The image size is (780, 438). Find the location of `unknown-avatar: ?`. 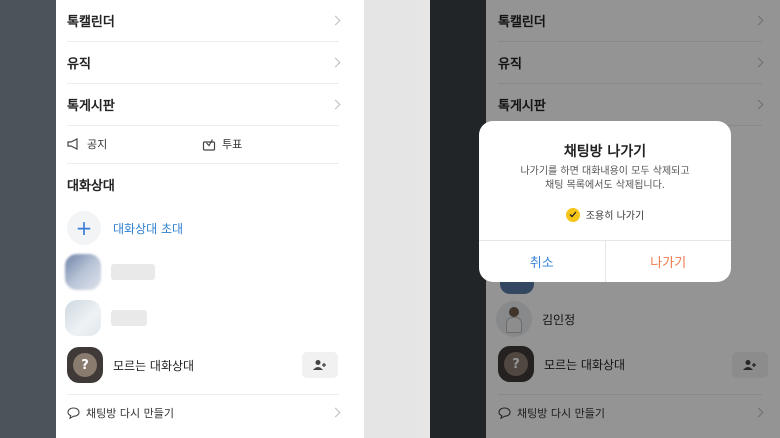

unknown-avatar: ? is located at coordinates (85, 365).